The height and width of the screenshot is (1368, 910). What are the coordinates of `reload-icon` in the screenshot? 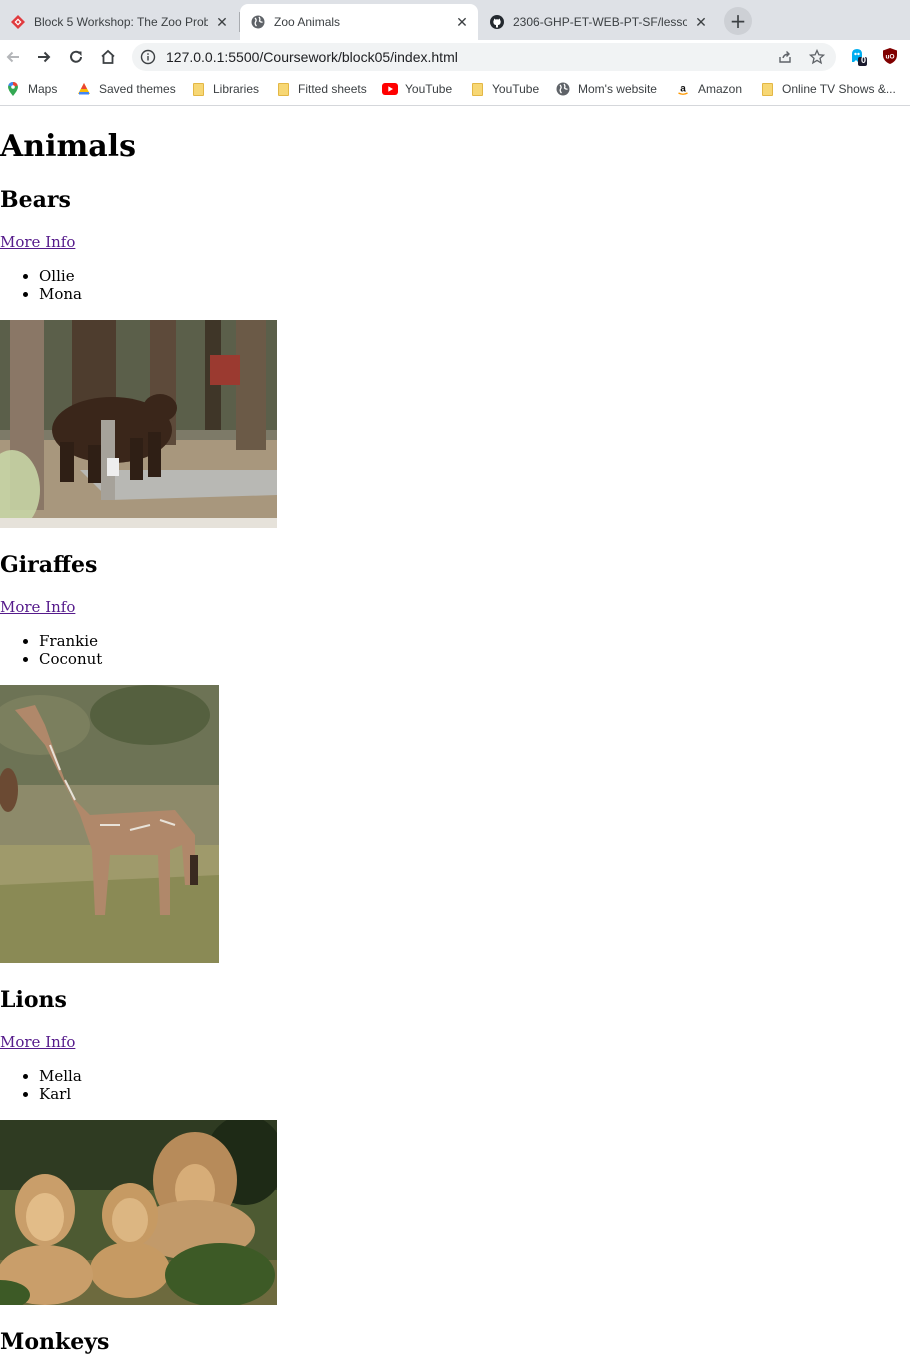 It's located at (76, 56).